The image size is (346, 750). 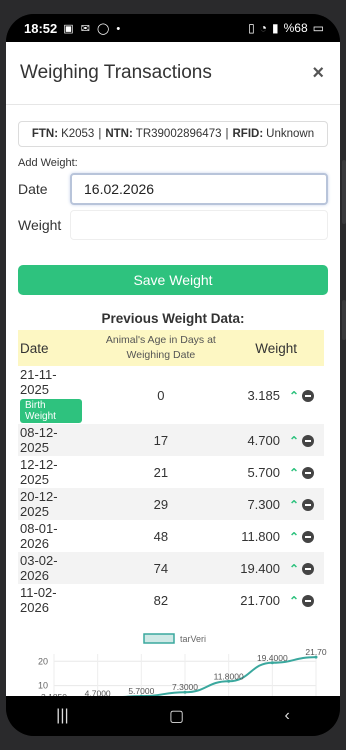 What do you see at coordinates (119, 134) in the screenshot?
I see `ntn-label: NTN:` at bounding box center [119, 134].